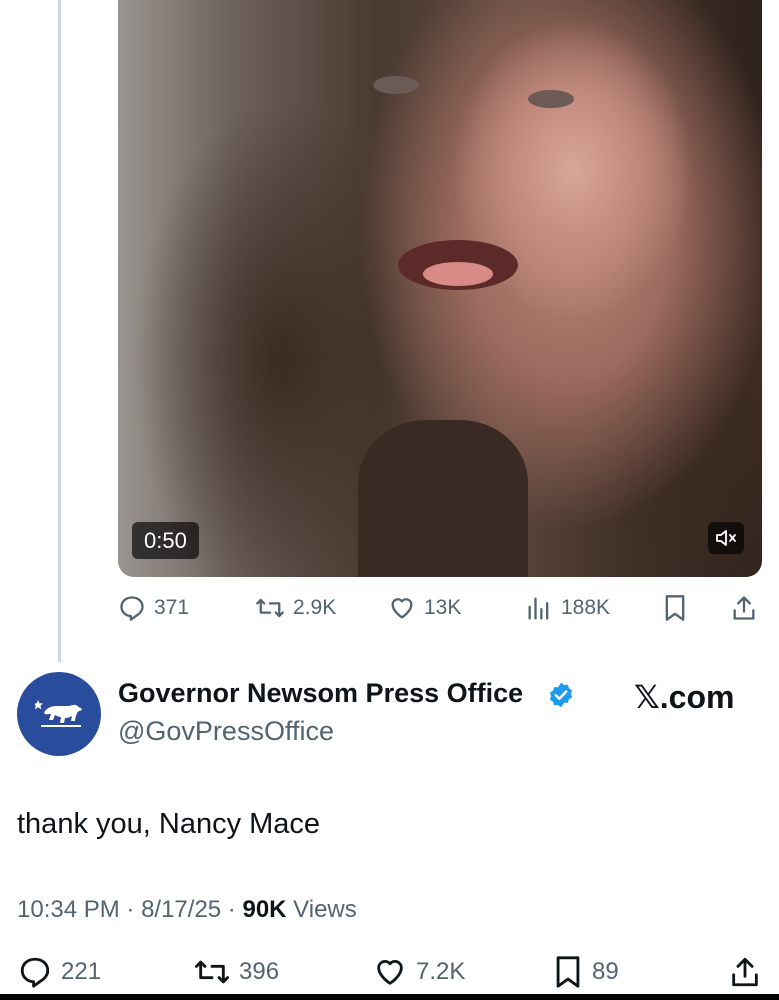  Describe the element at coordinates (586, 607) in the screenshot. I see `views-count: 188K` at that location.